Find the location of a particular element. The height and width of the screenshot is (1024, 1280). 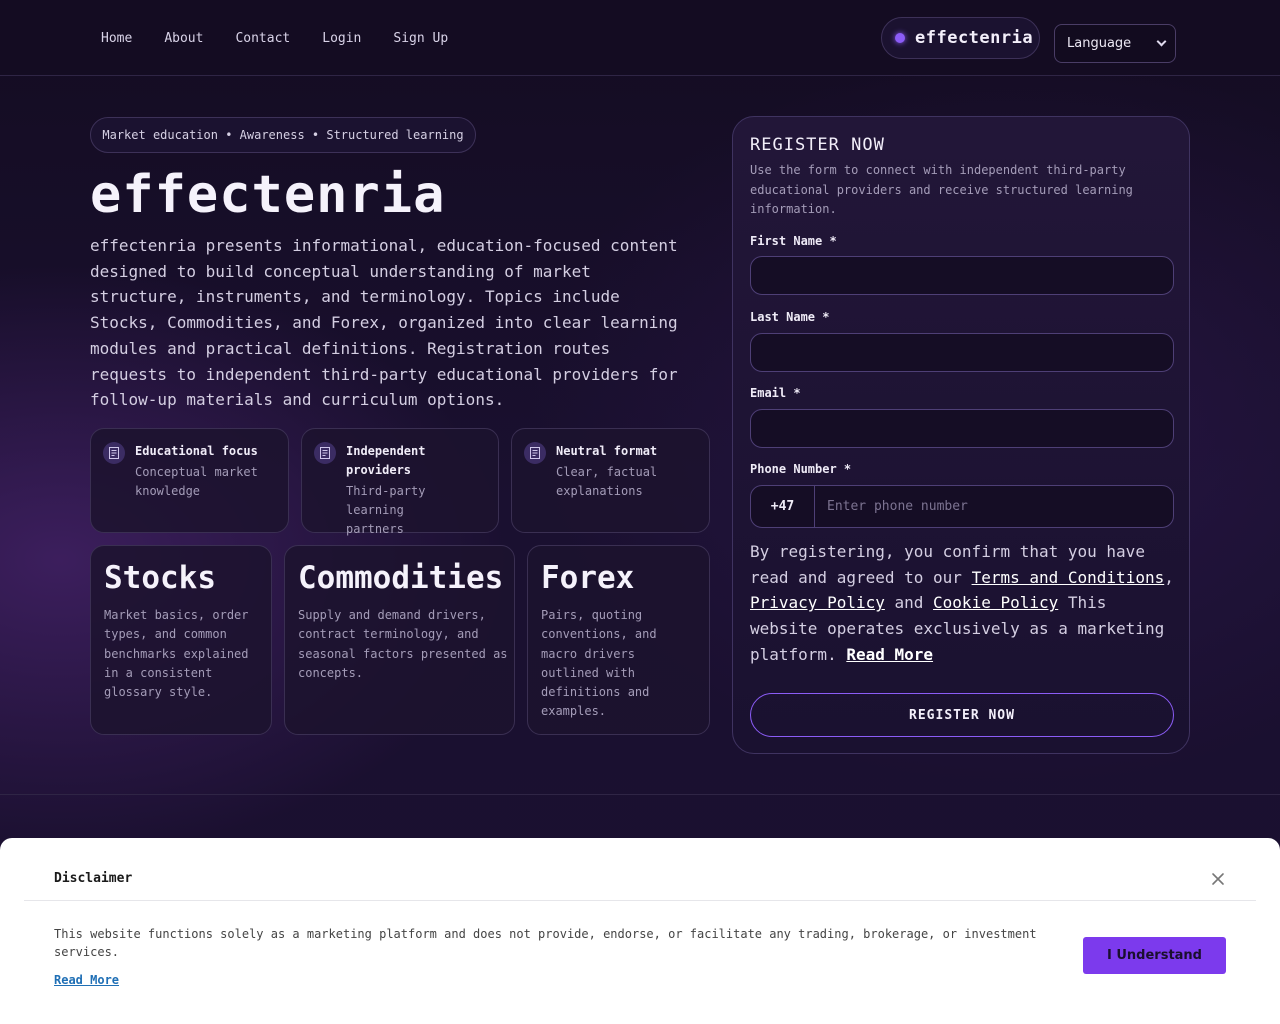

last-name-label: Last Name * is located at coordinates (790, 317).